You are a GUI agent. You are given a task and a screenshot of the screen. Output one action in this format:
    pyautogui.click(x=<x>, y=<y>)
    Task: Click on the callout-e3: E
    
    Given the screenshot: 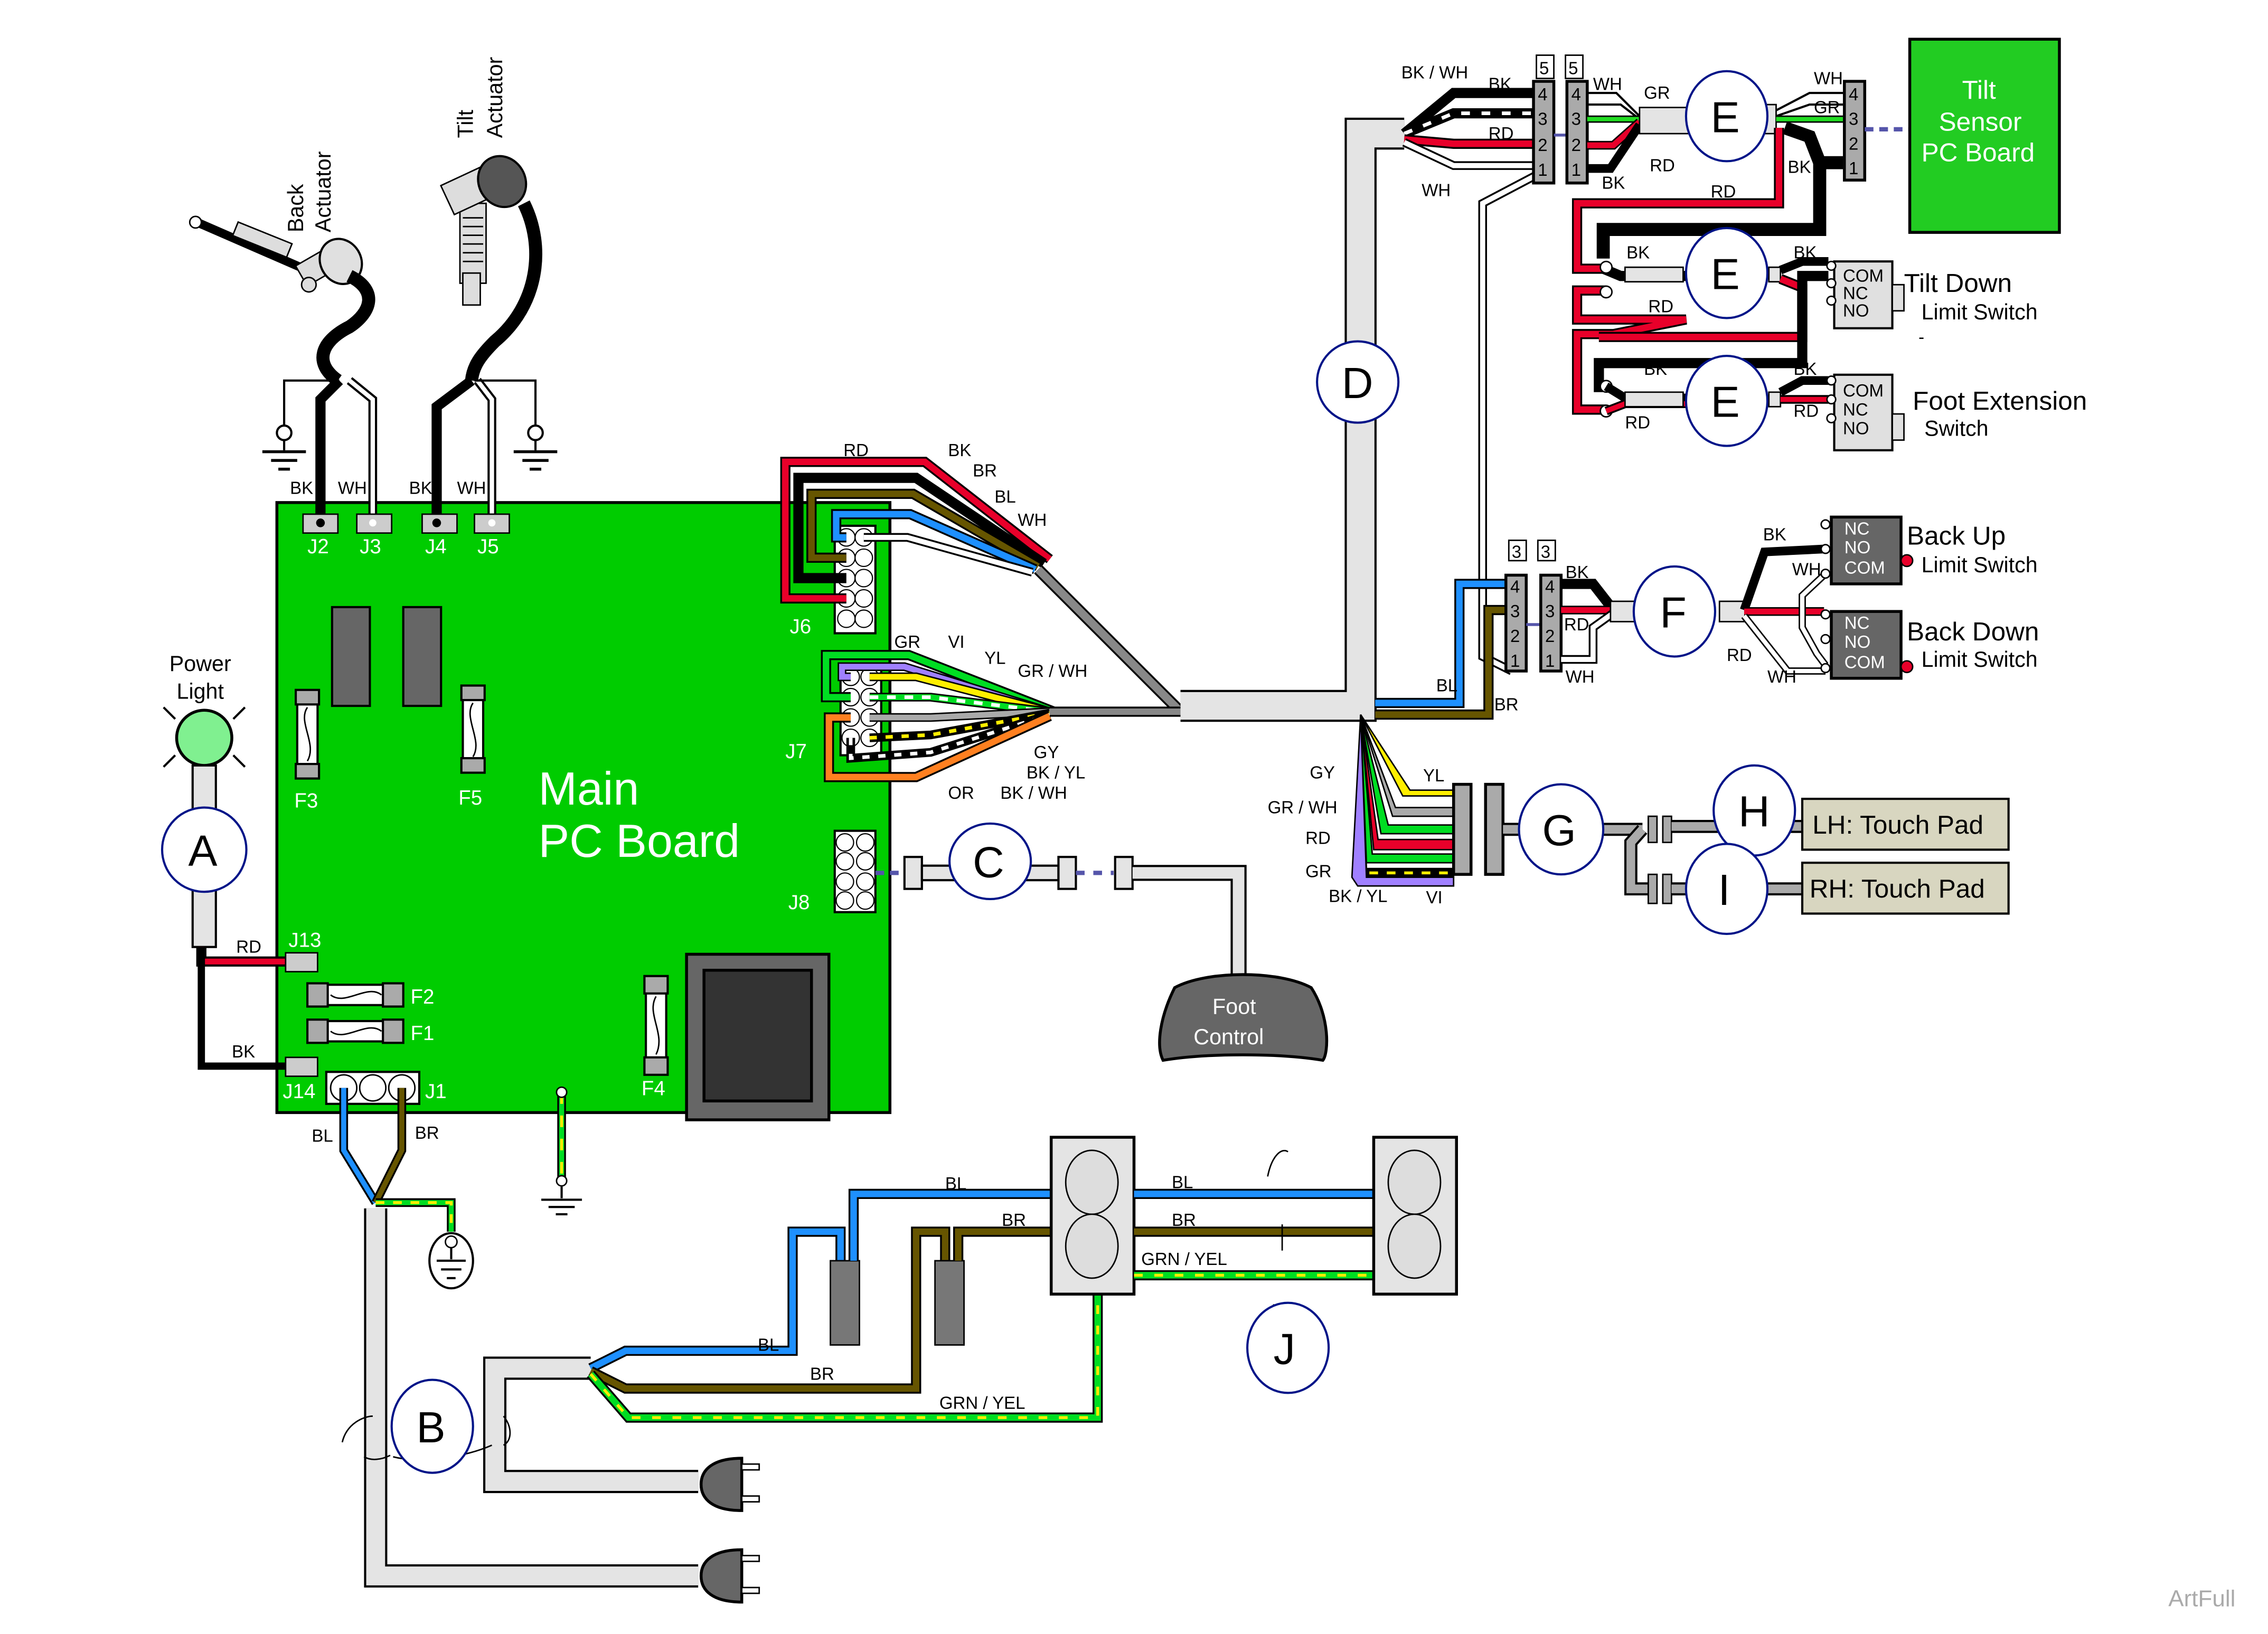 What is the action you would take?
    pyautogui.click(x=1726, y=401)
    